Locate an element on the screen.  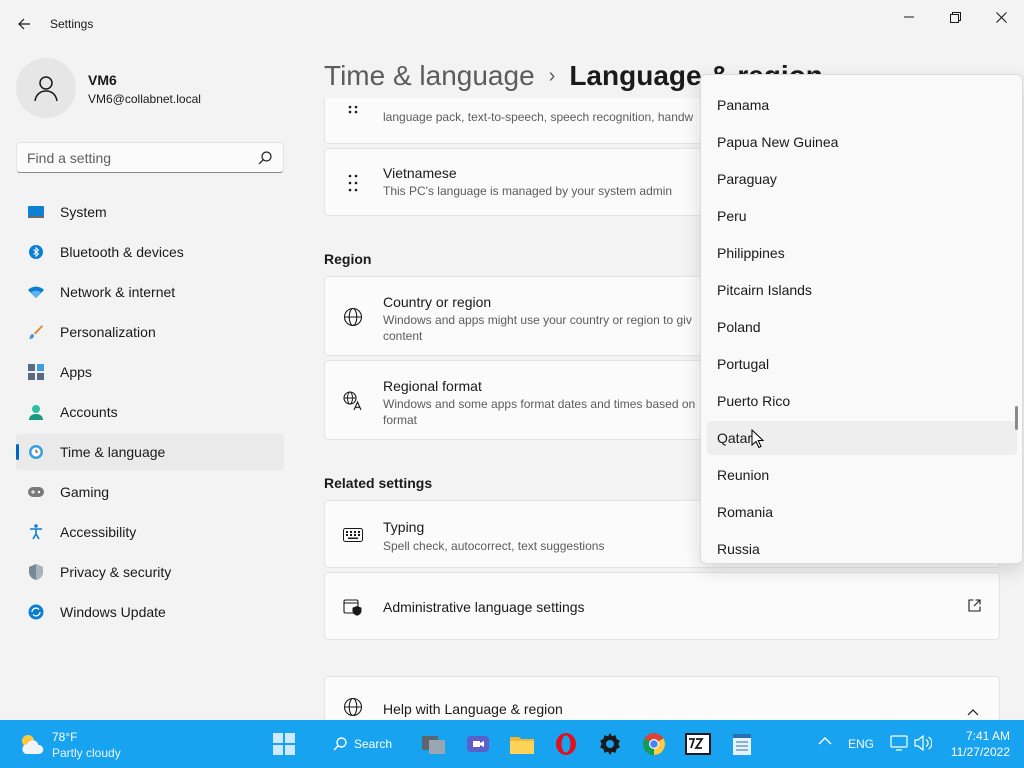
card-title: Country or region is located at coordinates (437, 302).